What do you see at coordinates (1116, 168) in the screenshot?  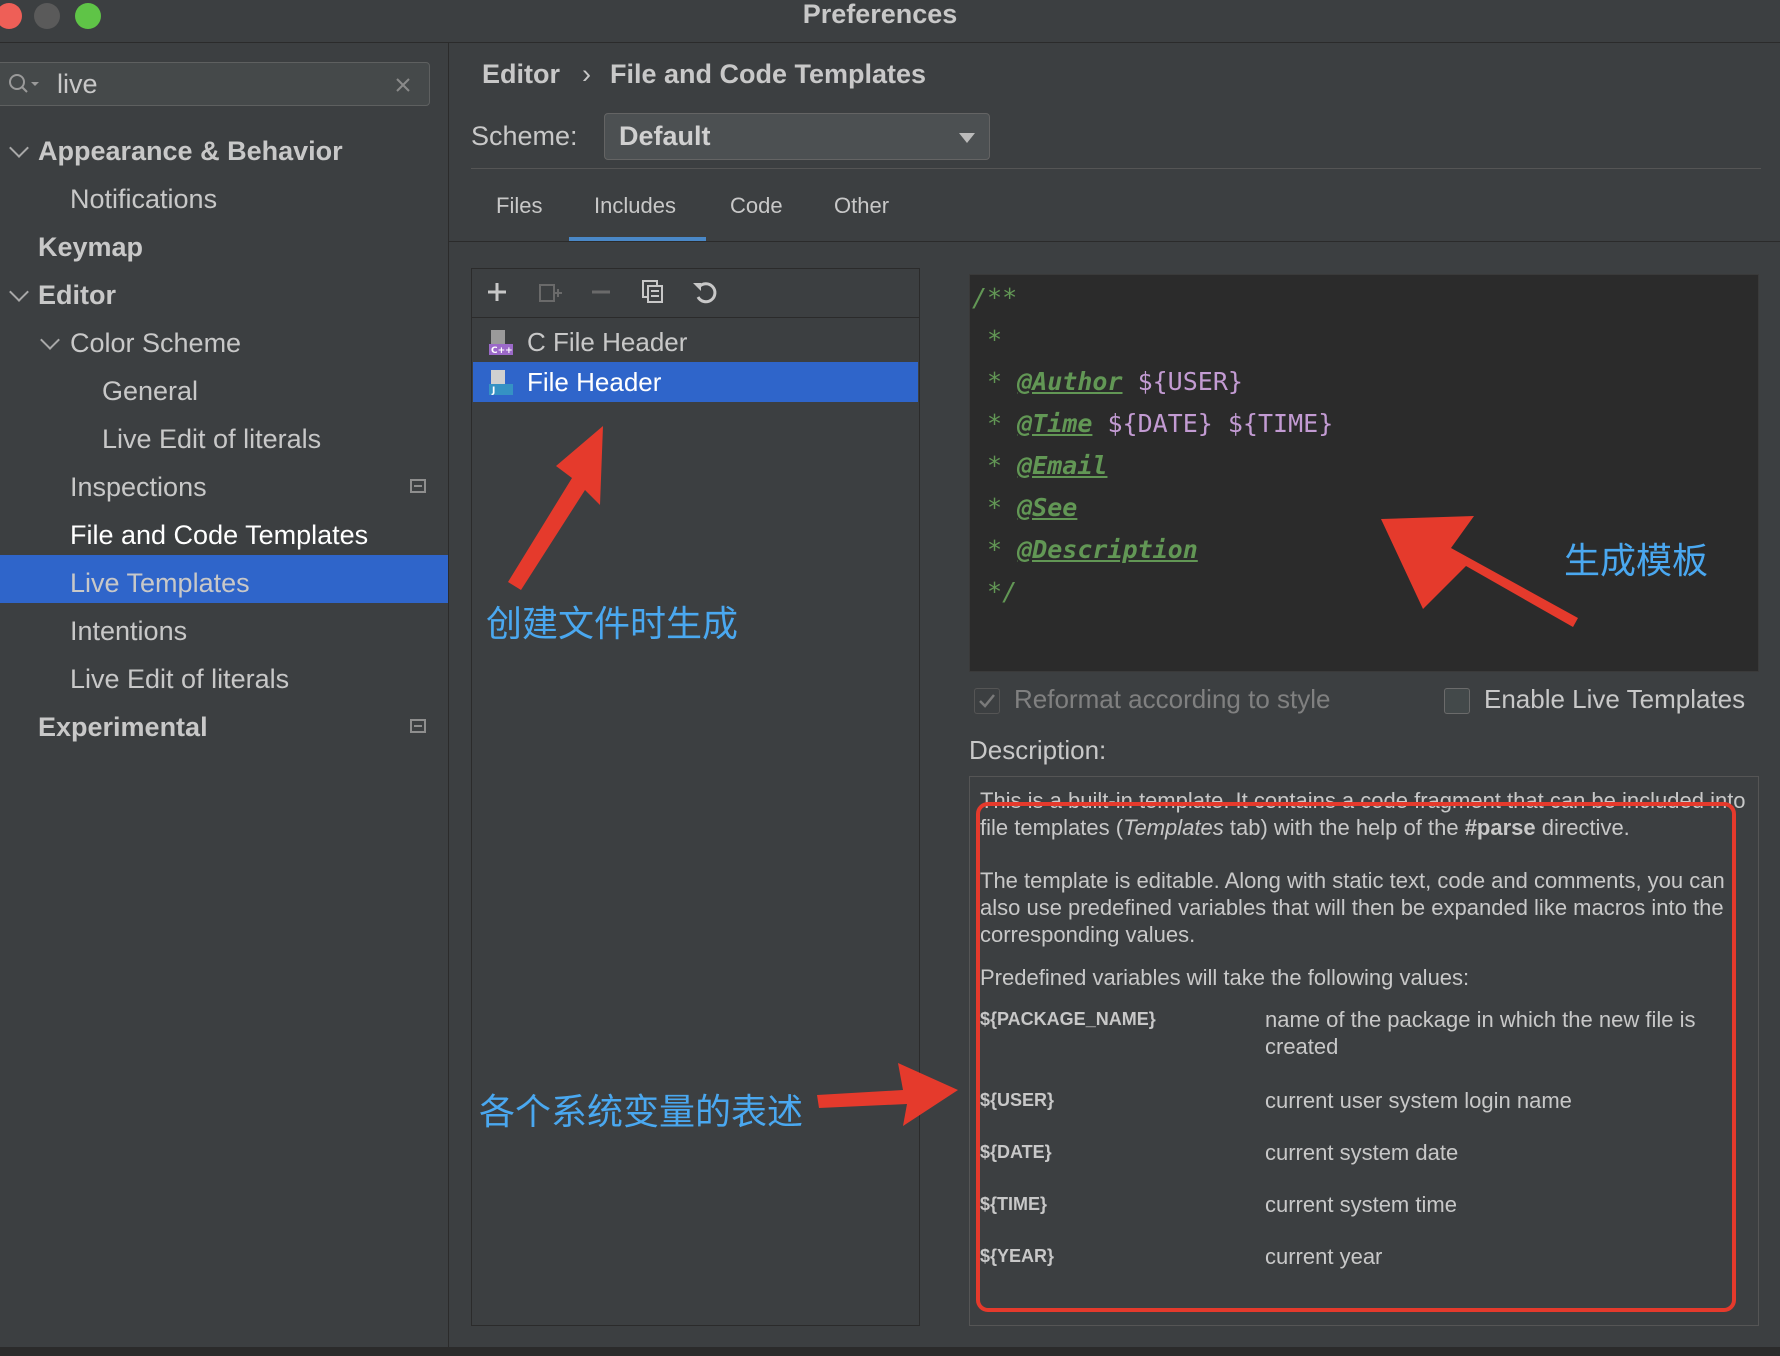 I see `separator` at bounding box center [1116, 168].